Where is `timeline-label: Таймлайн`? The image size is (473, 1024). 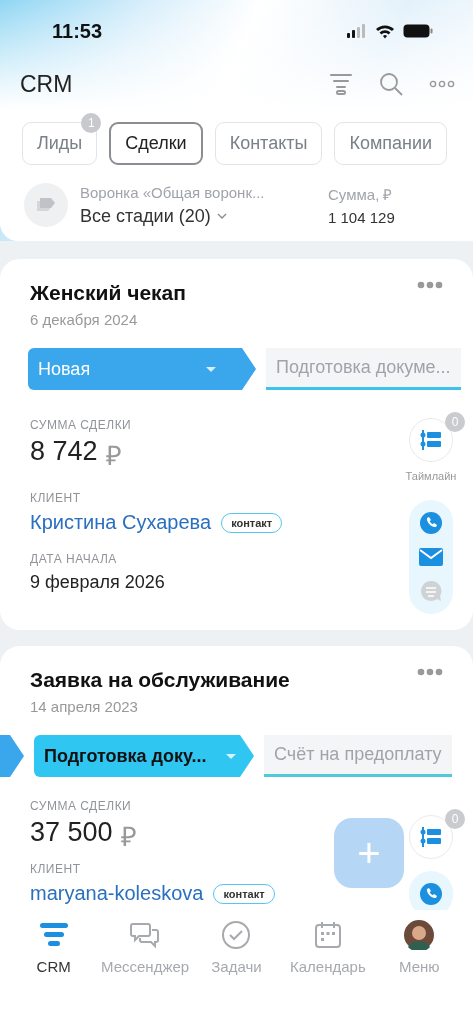
timeline-label: Таймлайн is located at coordinates (431, 476).